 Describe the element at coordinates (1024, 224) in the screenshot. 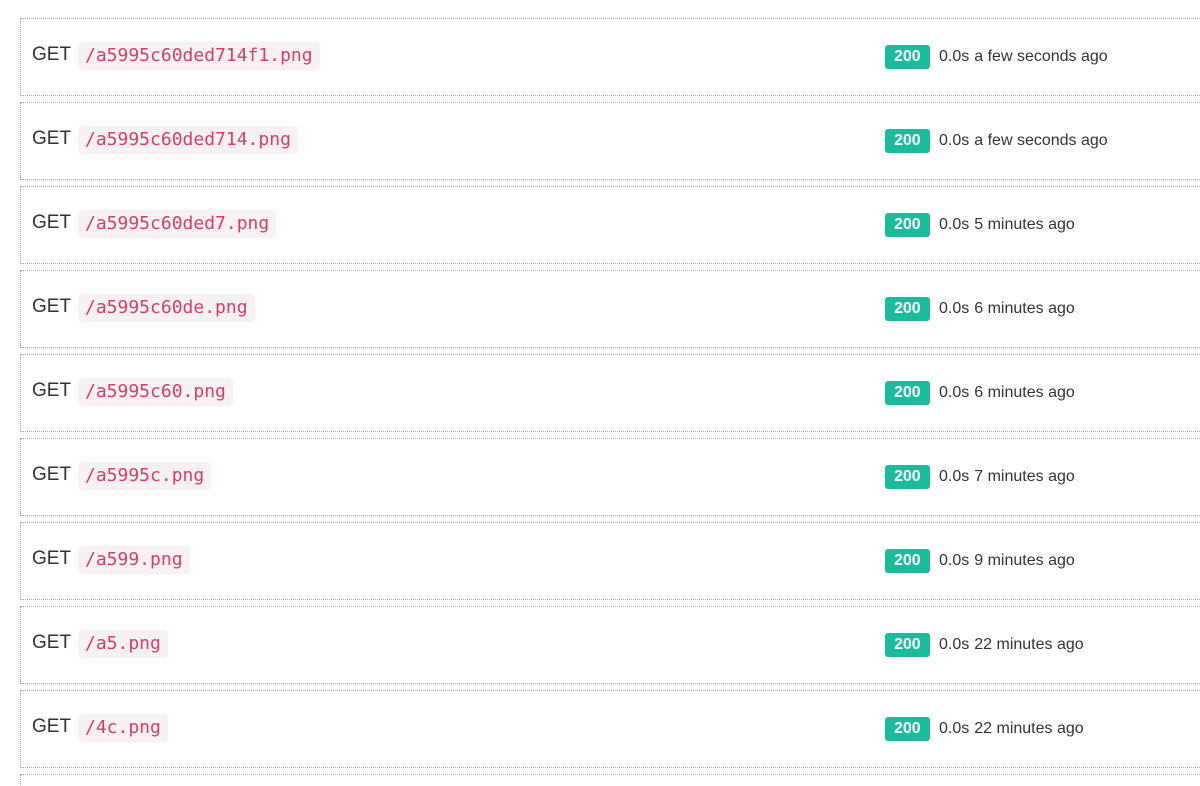

I see `relative-timestamp: 5 minutes ago` at that location.